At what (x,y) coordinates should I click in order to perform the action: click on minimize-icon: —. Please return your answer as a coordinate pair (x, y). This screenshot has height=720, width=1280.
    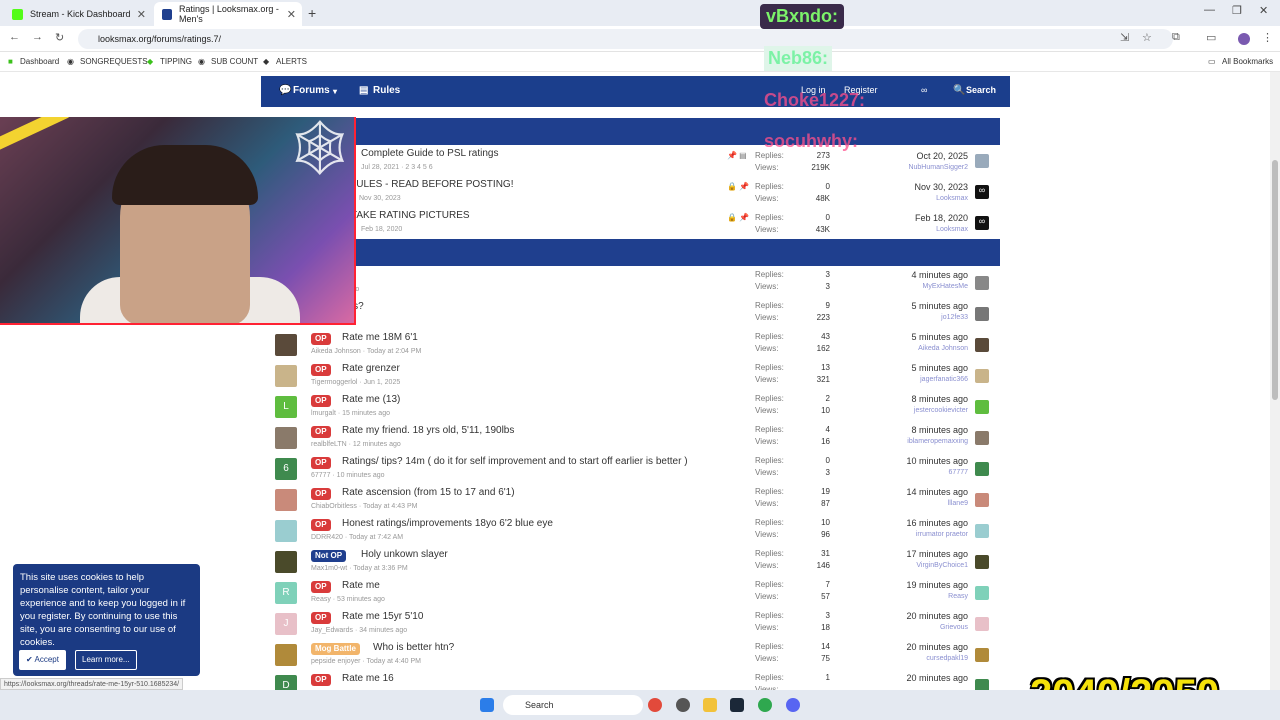
    Looking at the image, I should click on (1209, 10).